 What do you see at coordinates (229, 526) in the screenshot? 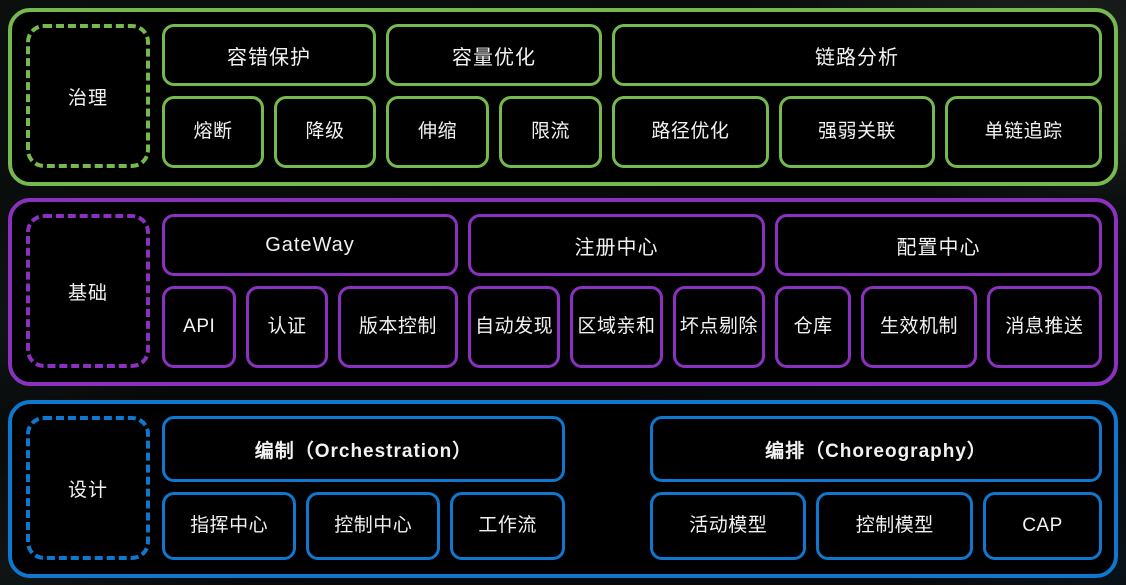
I see `item-command-center: 指挥中心` at bounding box center [229, 526].